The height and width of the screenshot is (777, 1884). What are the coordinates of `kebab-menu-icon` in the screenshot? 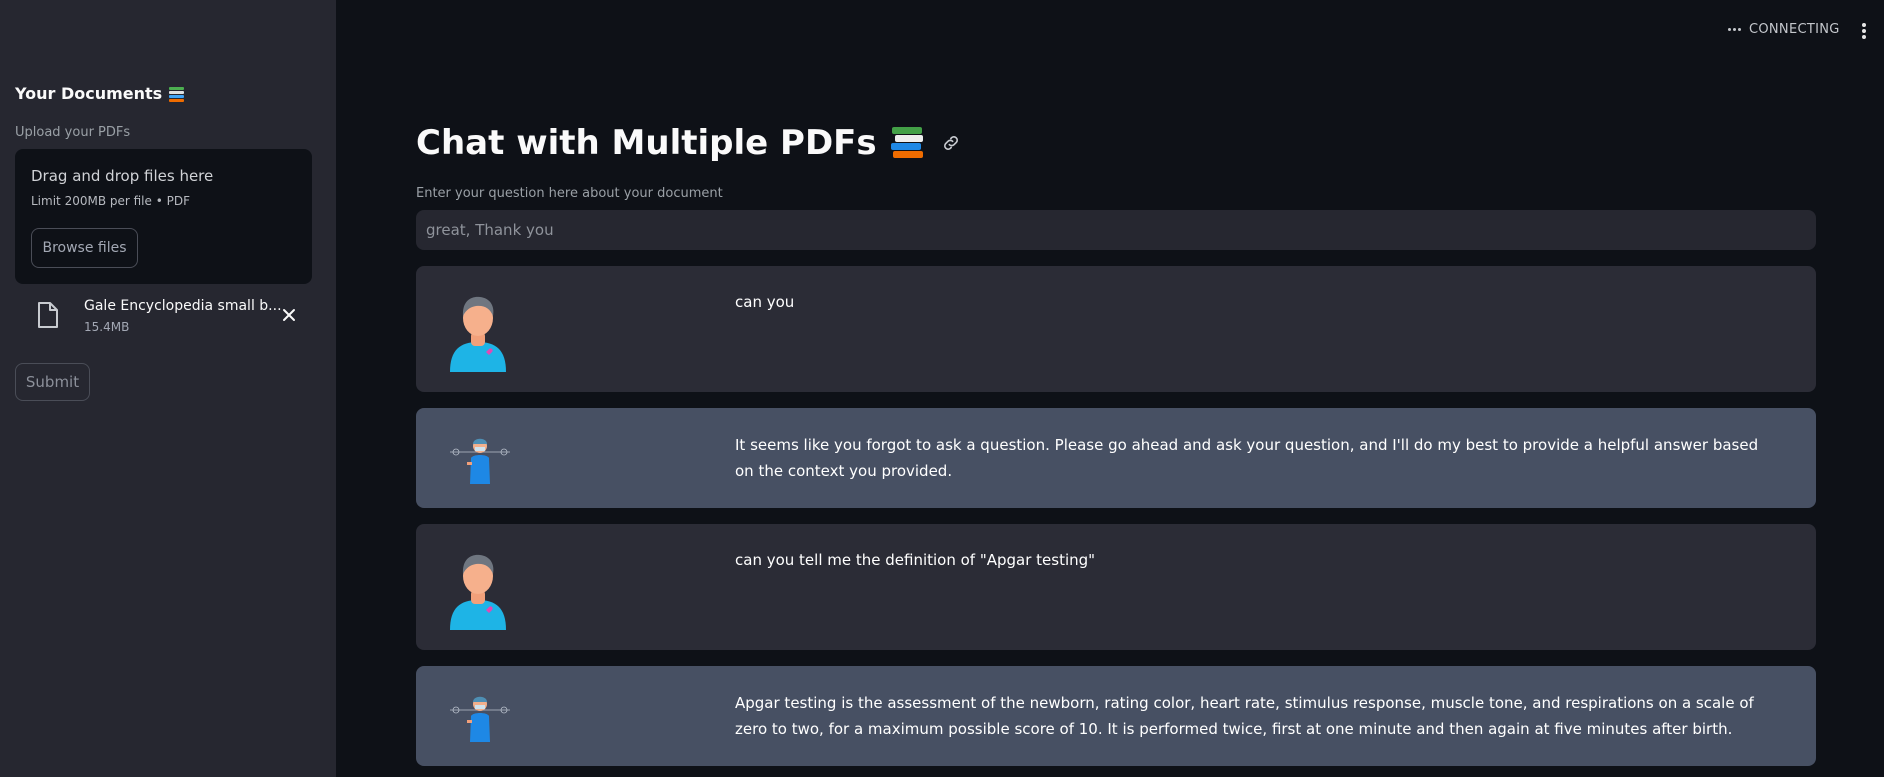 It's located at (1864, 31).